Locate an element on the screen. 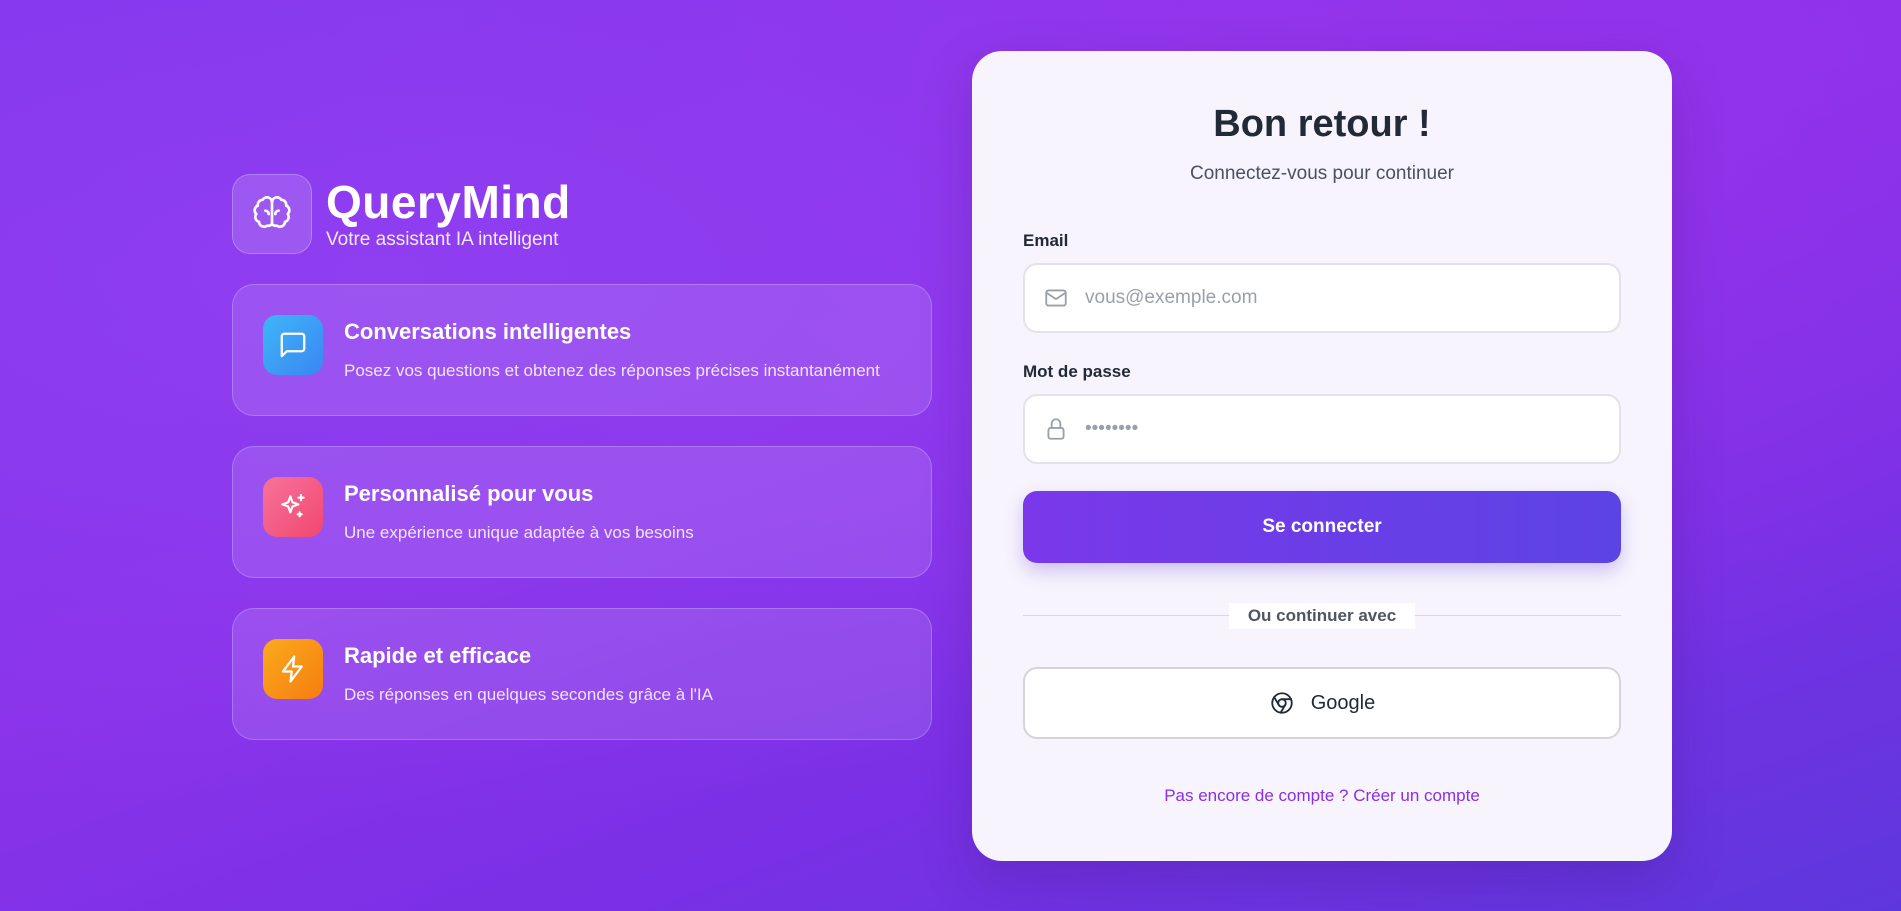 This screenshot has width=1901, height=911. login-submit-button: Se connecter is located at coordinates (1322, 527).